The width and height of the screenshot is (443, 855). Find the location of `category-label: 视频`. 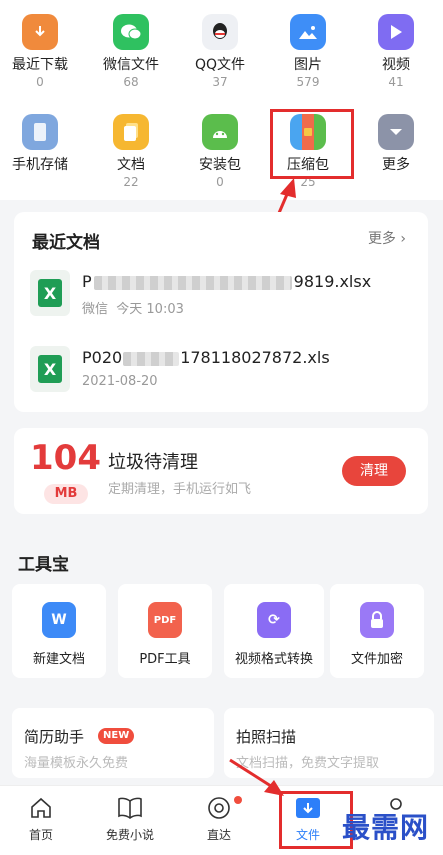

category-label: 视频 is located at coordinates (396, 65).